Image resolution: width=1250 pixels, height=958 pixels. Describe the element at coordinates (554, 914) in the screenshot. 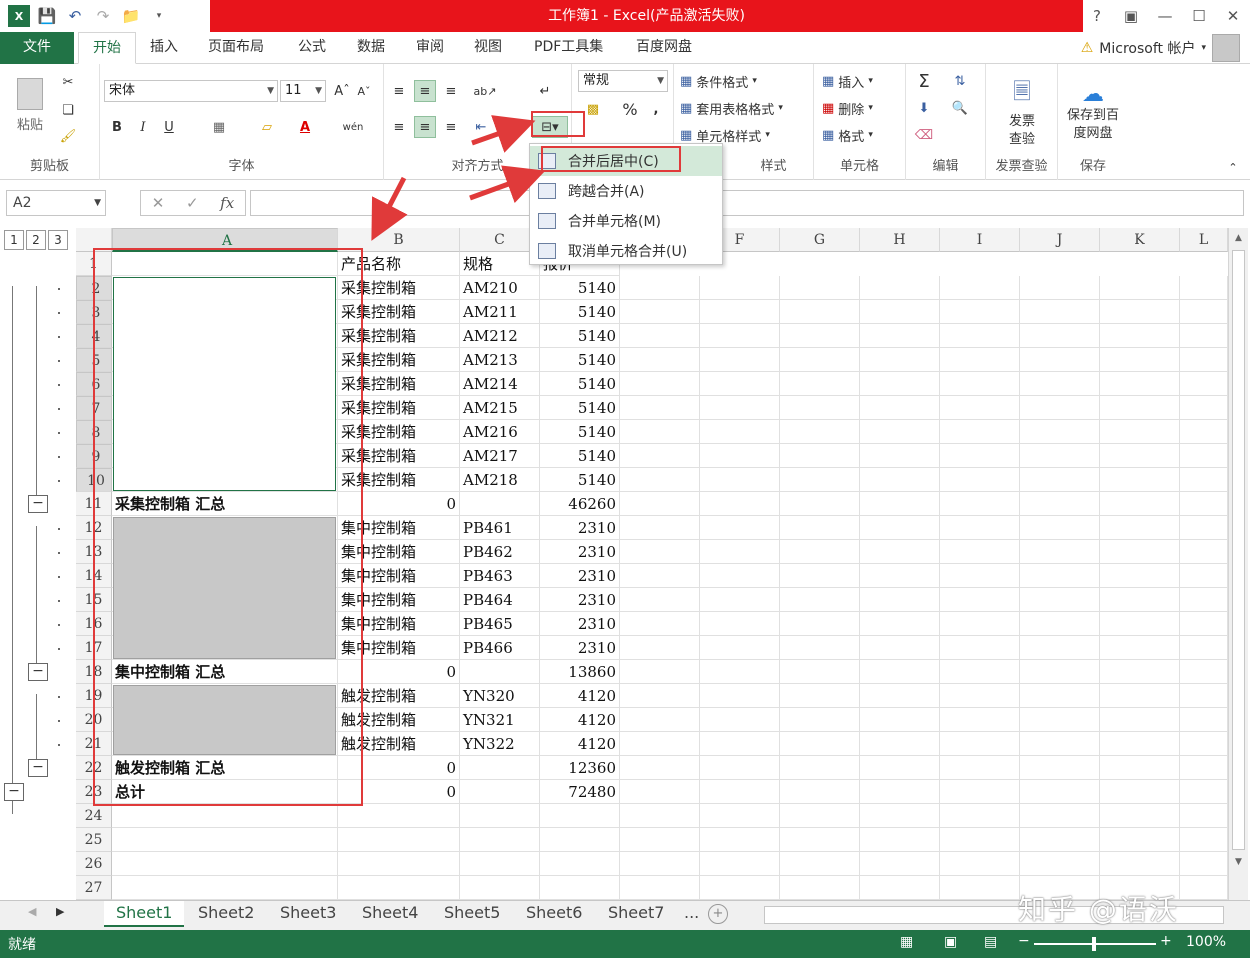

I see `sheet-tab: Sheet6` at that location.